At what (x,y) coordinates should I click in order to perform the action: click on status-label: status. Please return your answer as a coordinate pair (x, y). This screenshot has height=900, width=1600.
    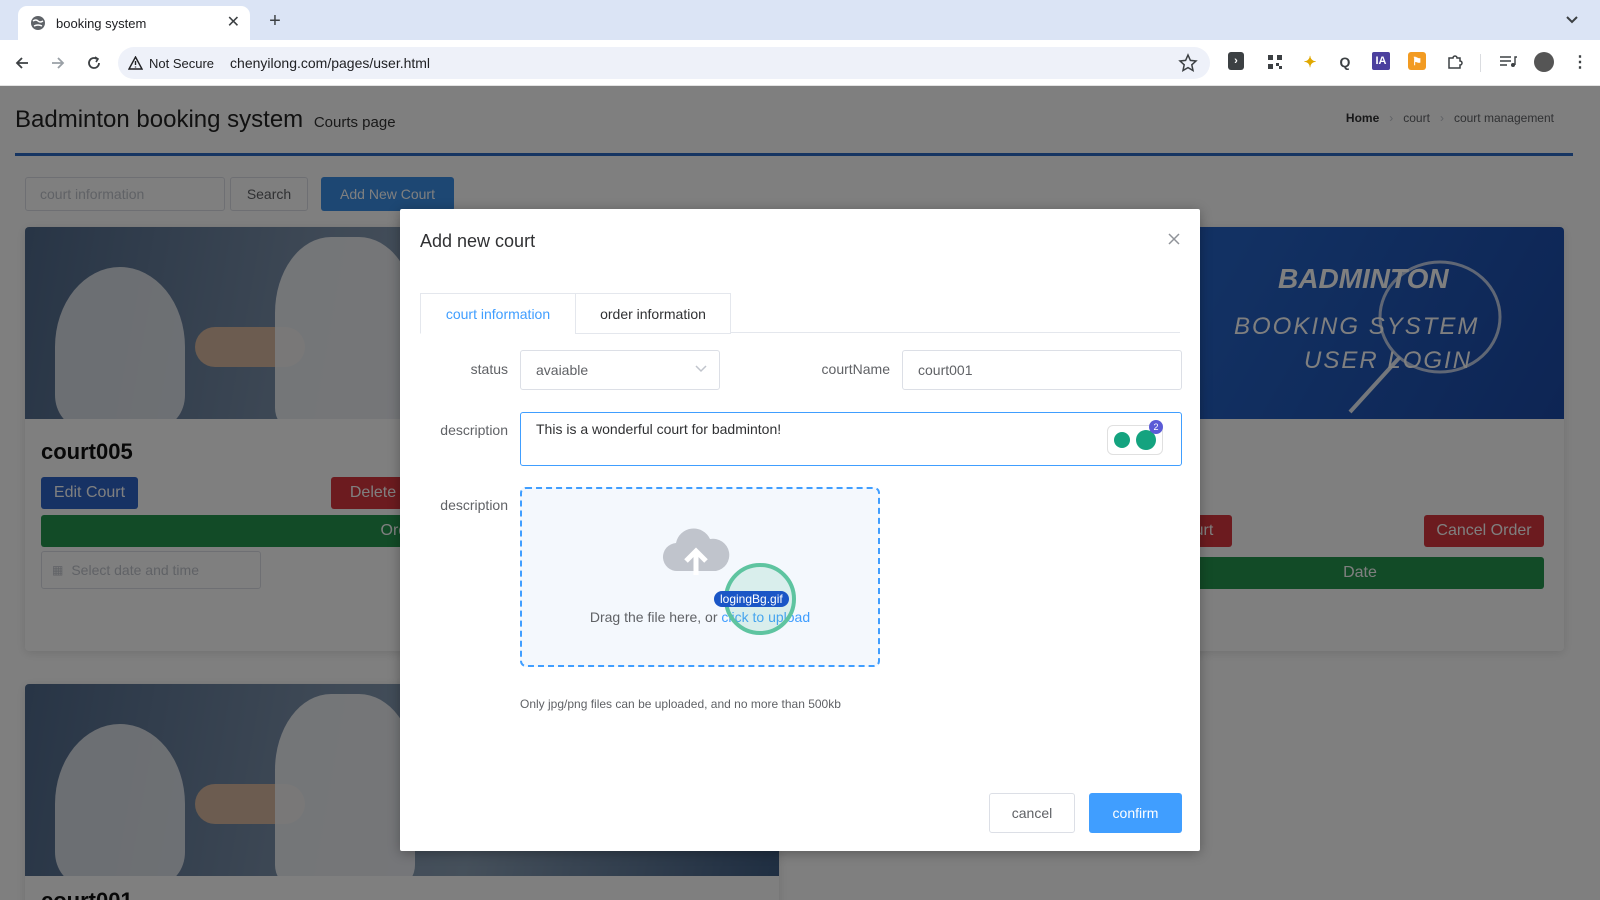
    Looking at the image, I should click on (489, 369).